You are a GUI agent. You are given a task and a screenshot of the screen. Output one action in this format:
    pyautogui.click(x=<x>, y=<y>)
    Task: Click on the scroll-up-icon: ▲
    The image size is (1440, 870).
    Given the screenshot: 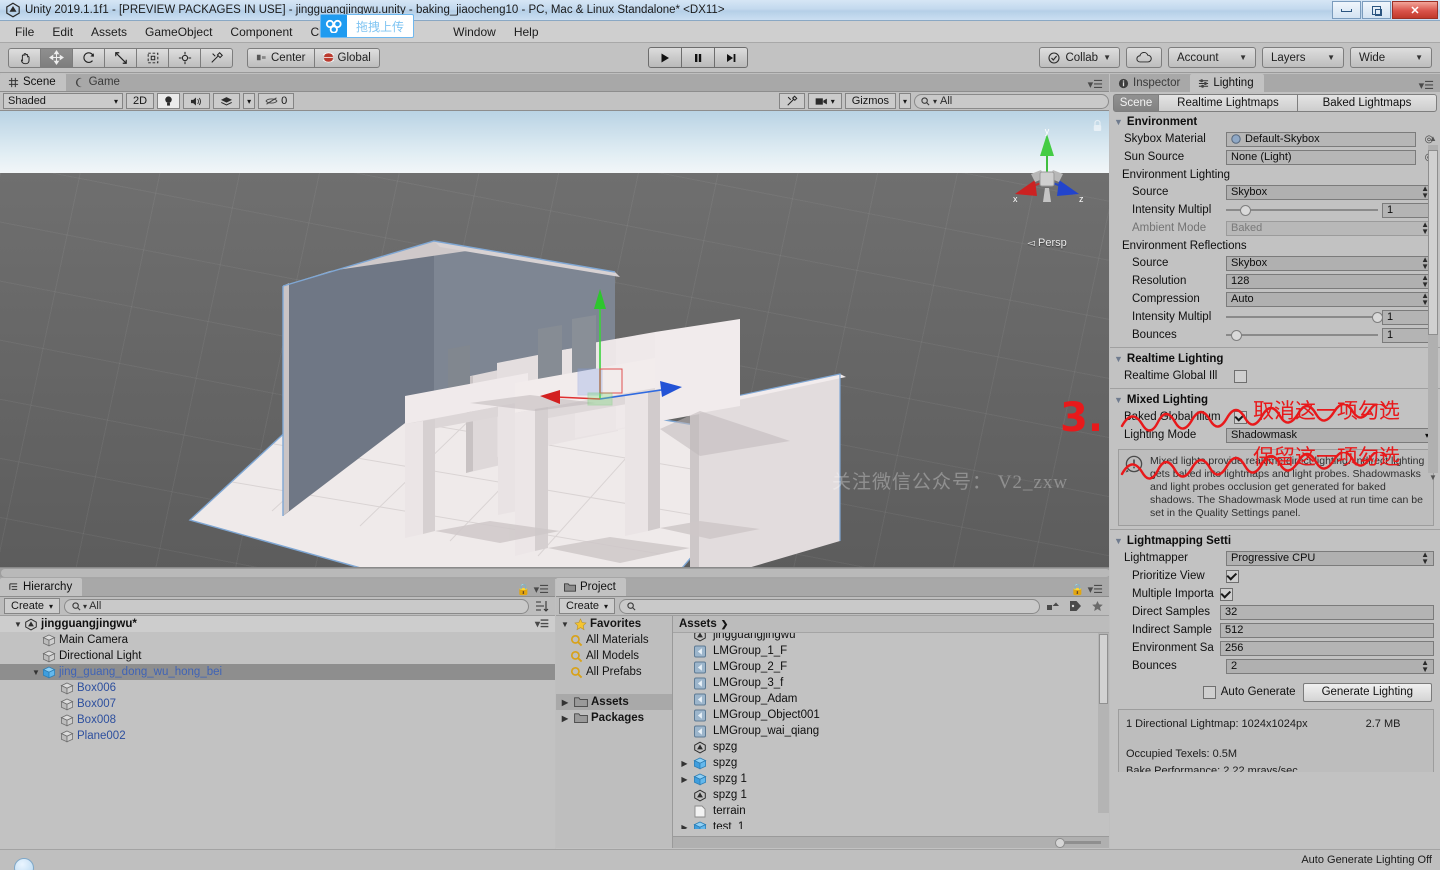 What is the action you would take?
    pyautogui.click(x=1433, y=139)
    